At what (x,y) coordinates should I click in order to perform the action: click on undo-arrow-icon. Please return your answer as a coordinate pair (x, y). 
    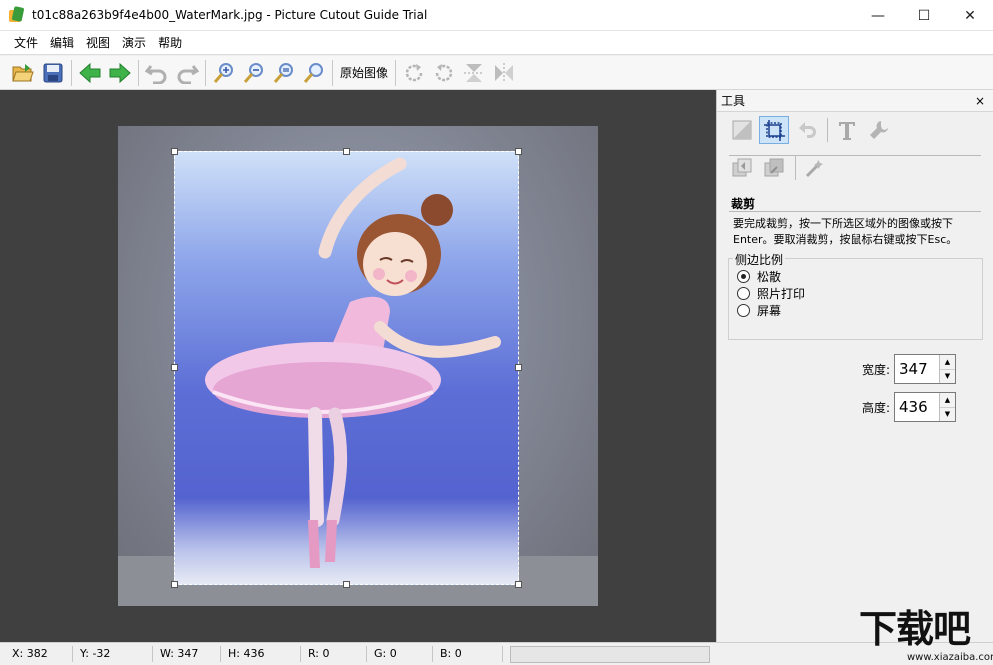
    Looking at the image, I should click on (807, 130).